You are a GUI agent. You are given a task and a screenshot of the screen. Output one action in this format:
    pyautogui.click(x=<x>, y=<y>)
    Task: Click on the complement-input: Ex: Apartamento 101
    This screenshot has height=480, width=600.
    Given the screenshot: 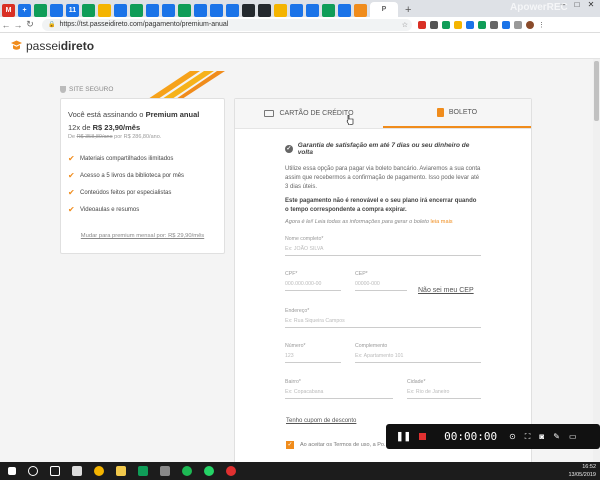 What is the action you would take?
    pyautogui.click(x=418, y=358)
    